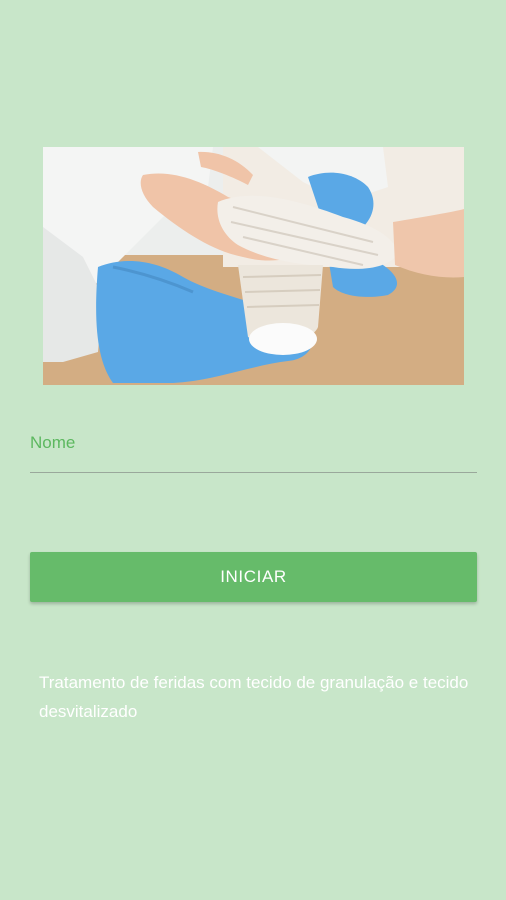 This screenshot has width=506, height=900. What do you see at coordinates (255, 451) in the screenshot?
I see `name-input` at bounding box center [255, 451].